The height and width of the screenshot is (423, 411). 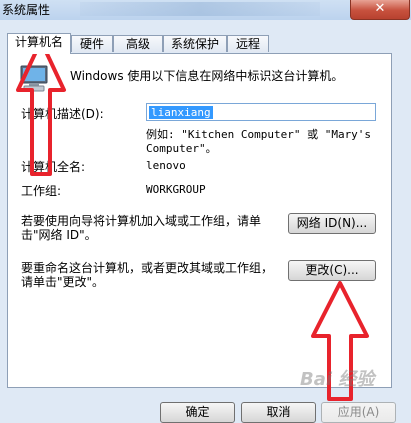 I want to click on rename-text-line2: 请单击"更改"。, so click(x=63, y=282).